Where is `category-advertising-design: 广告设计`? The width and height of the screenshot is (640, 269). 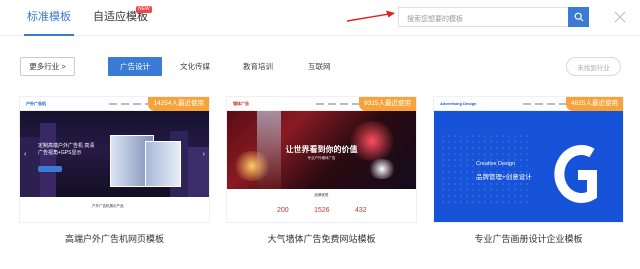
category-advertising-design: 广告设计 is located at coordinates (135, 66).